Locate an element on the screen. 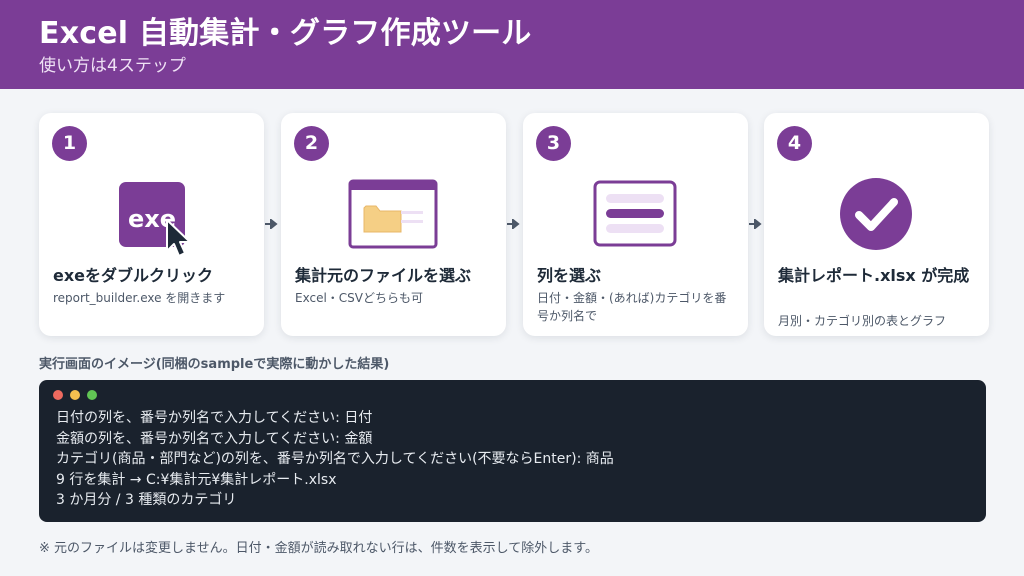  step-number-badge: 4 is located at coordinates (794, 143).